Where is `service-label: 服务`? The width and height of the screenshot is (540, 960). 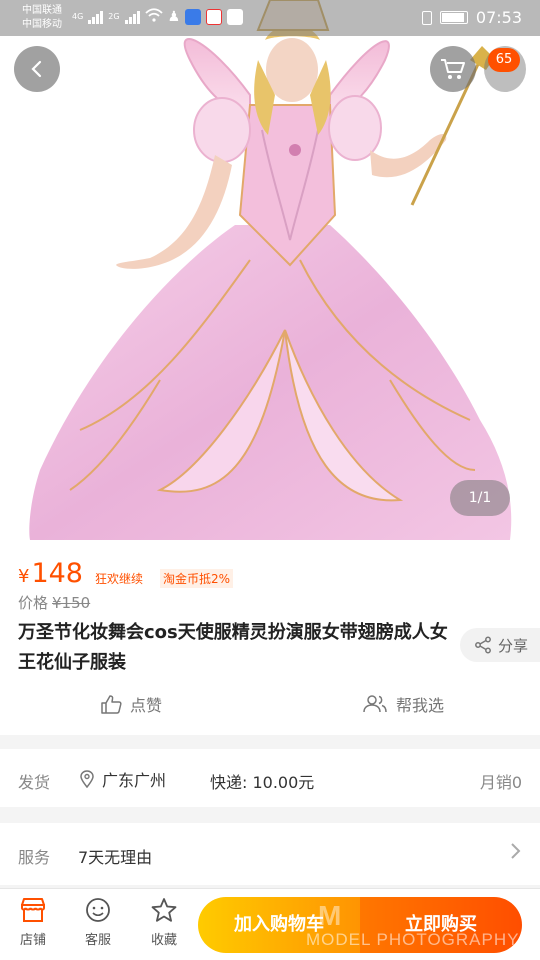 service-label: 服务 is located at coordinates (34, 857).